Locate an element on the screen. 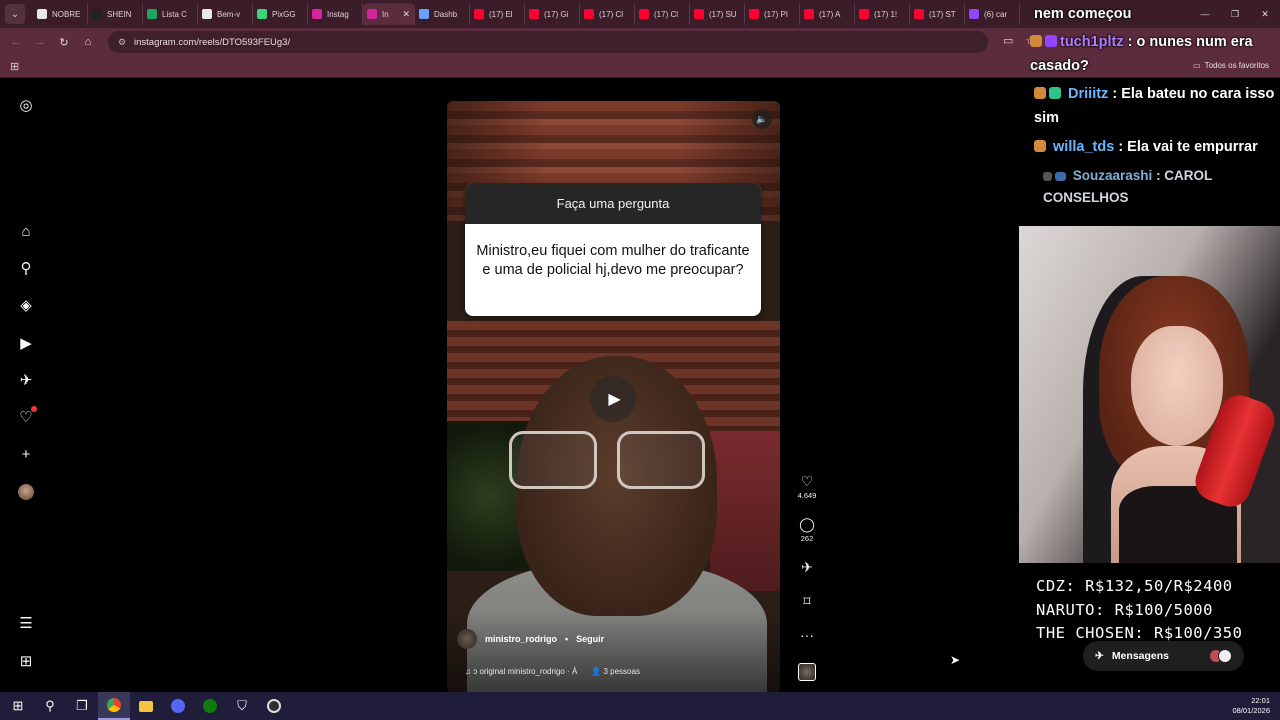 Image resolution: width=1280 pixels, height=720 pixels. notification-dot is located at coordinates (34, 409).